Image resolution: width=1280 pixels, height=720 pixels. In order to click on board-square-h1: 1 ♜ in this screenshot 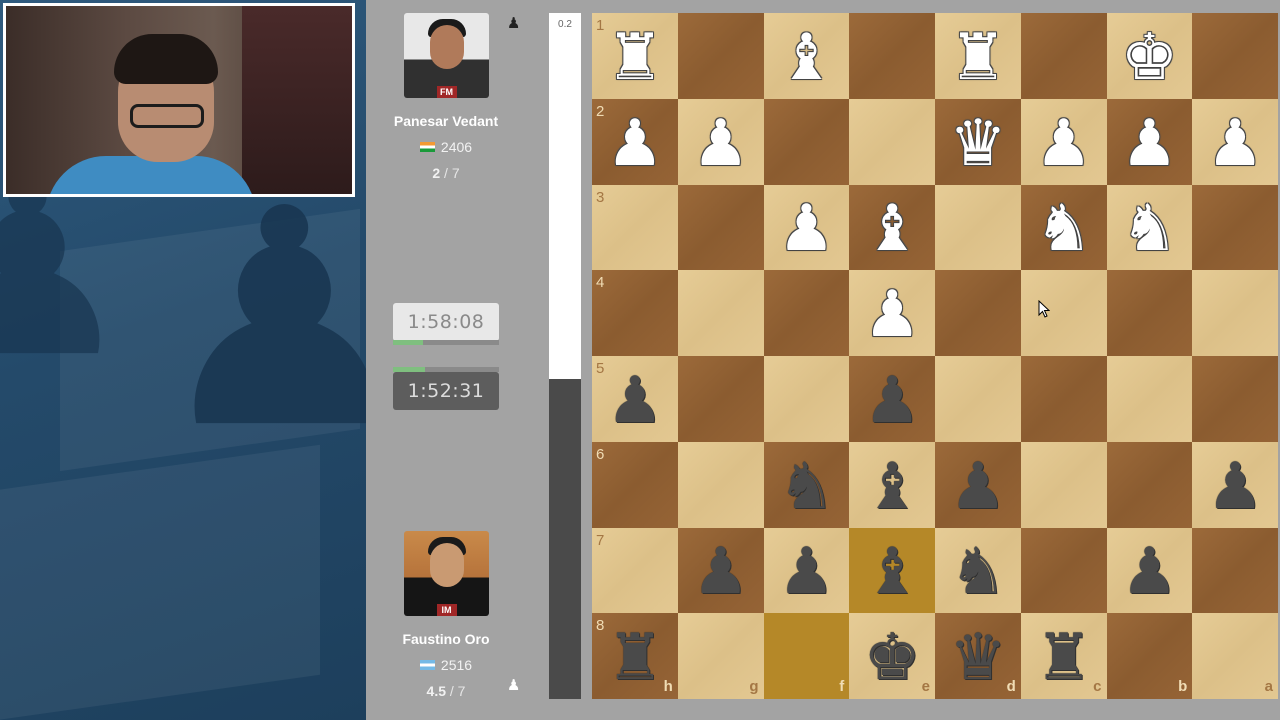, I will do `click(635, 56)`.